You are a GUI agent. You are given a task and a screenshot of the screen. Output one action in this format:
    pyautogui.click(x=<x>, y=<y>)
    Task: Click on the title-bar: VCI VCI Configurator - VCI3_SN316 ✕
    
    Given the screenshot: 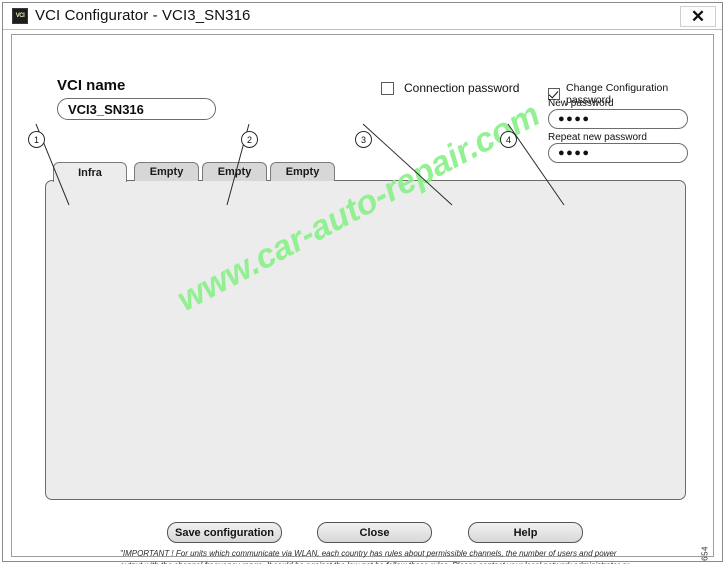 What is the action you would take?
    pyautogui.click(x=362, y=16)
    